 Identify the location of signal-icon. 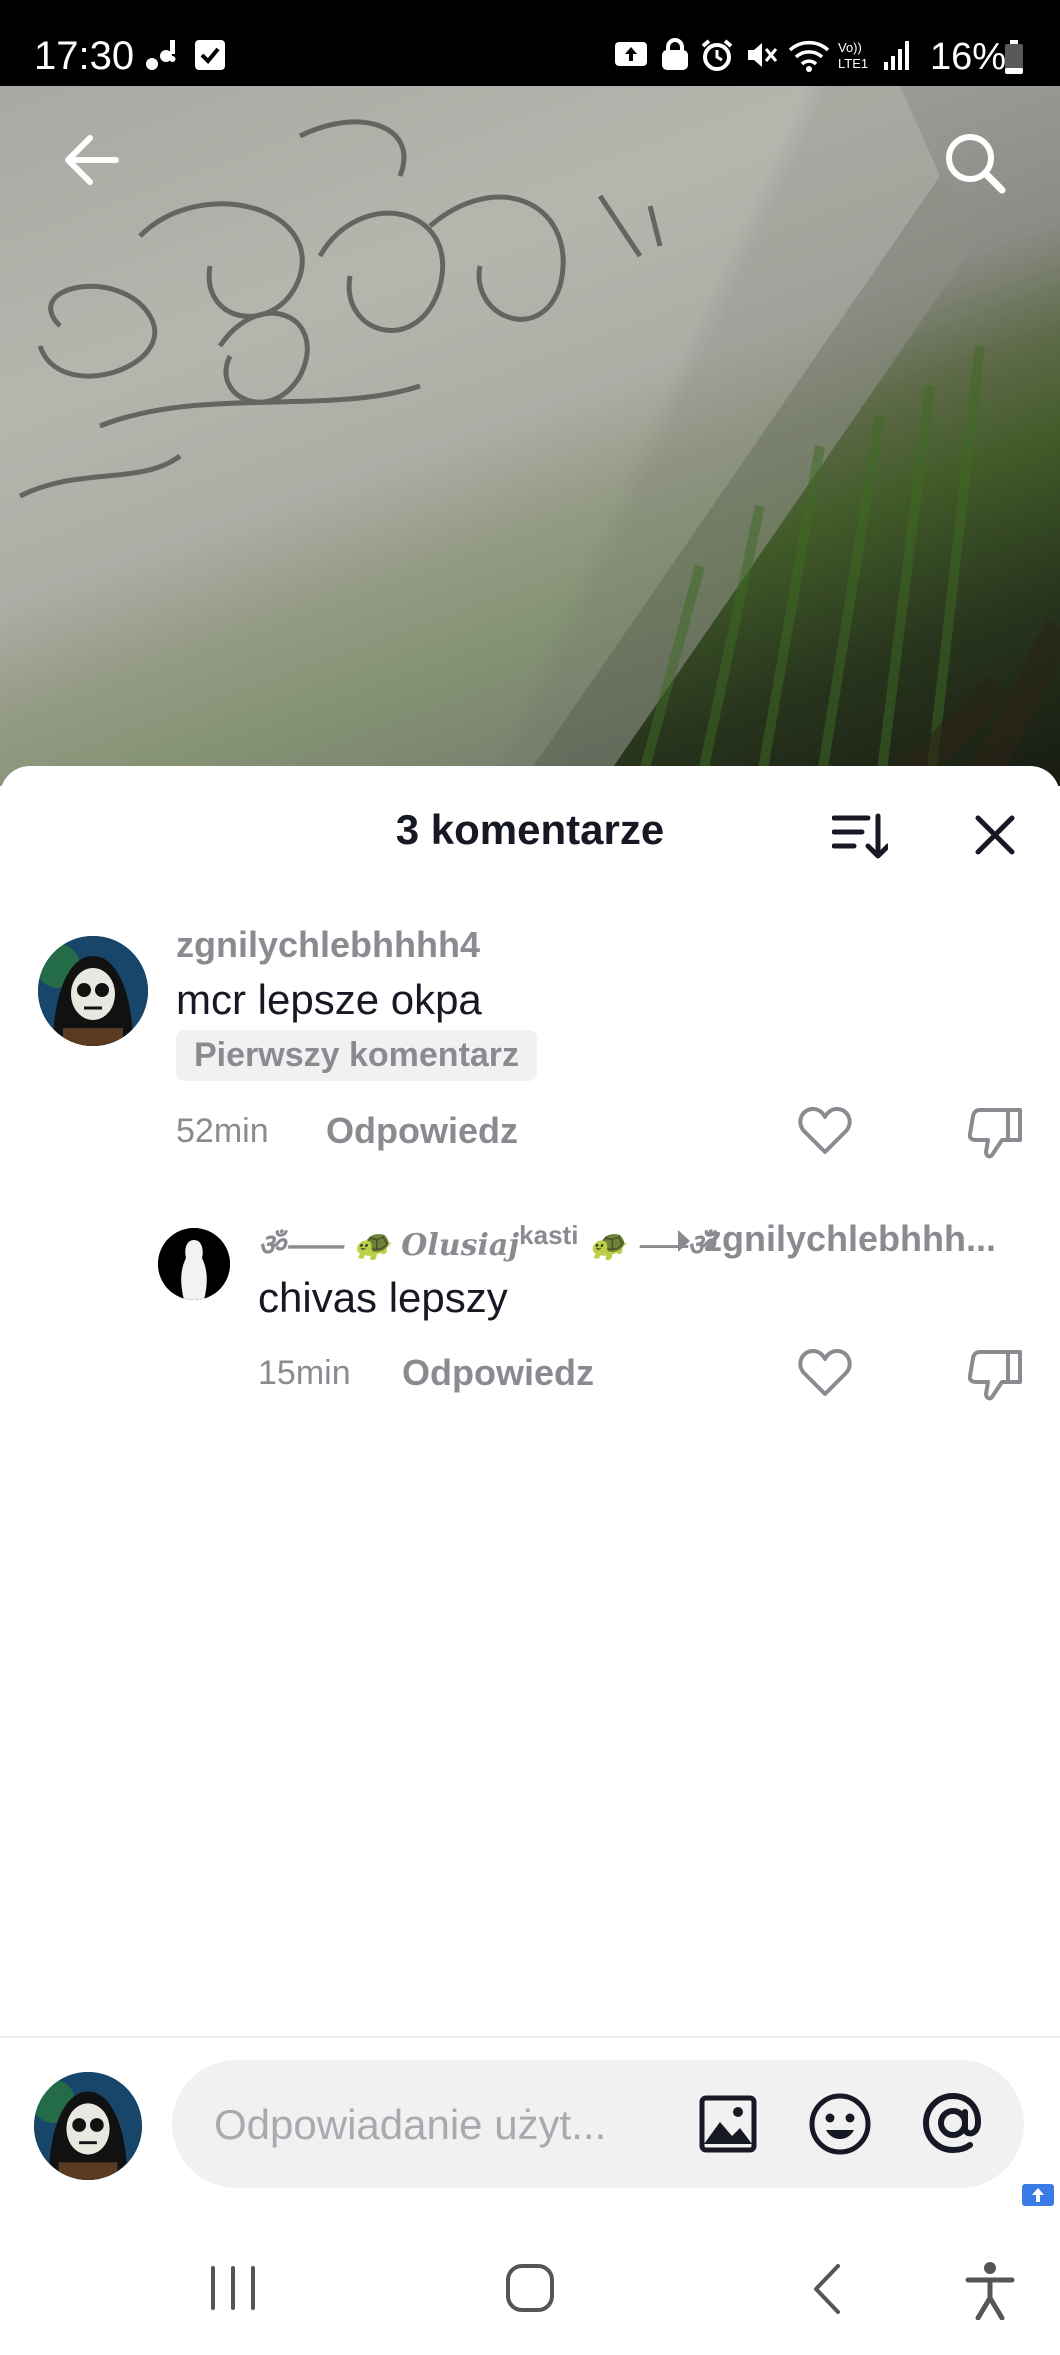
(897, 57).